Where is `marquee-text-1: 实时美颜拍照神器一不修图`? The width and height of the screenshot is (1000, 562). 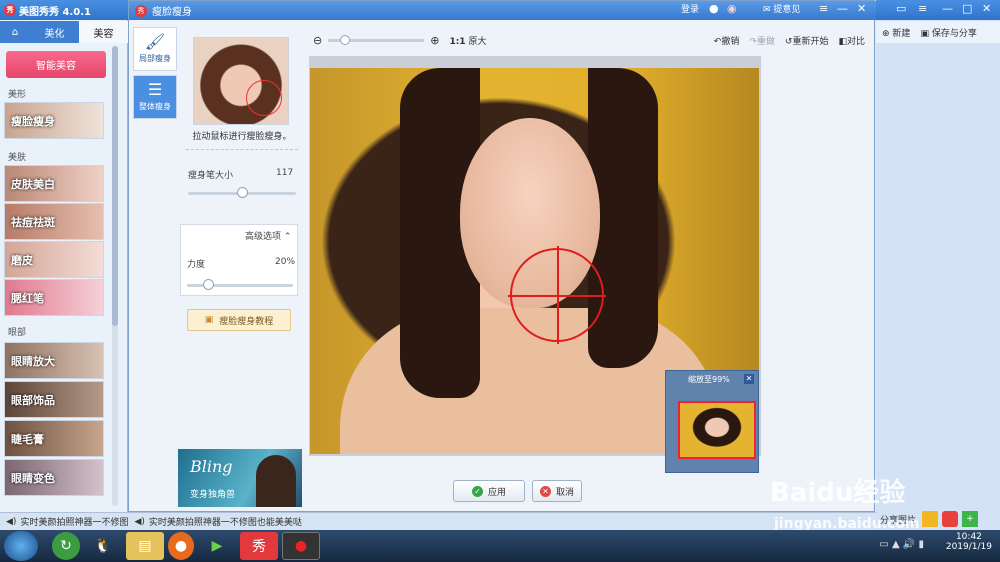
marquee-text-1: 实时美颜拍照神器一不修图 is located at coordinates (74, 521).